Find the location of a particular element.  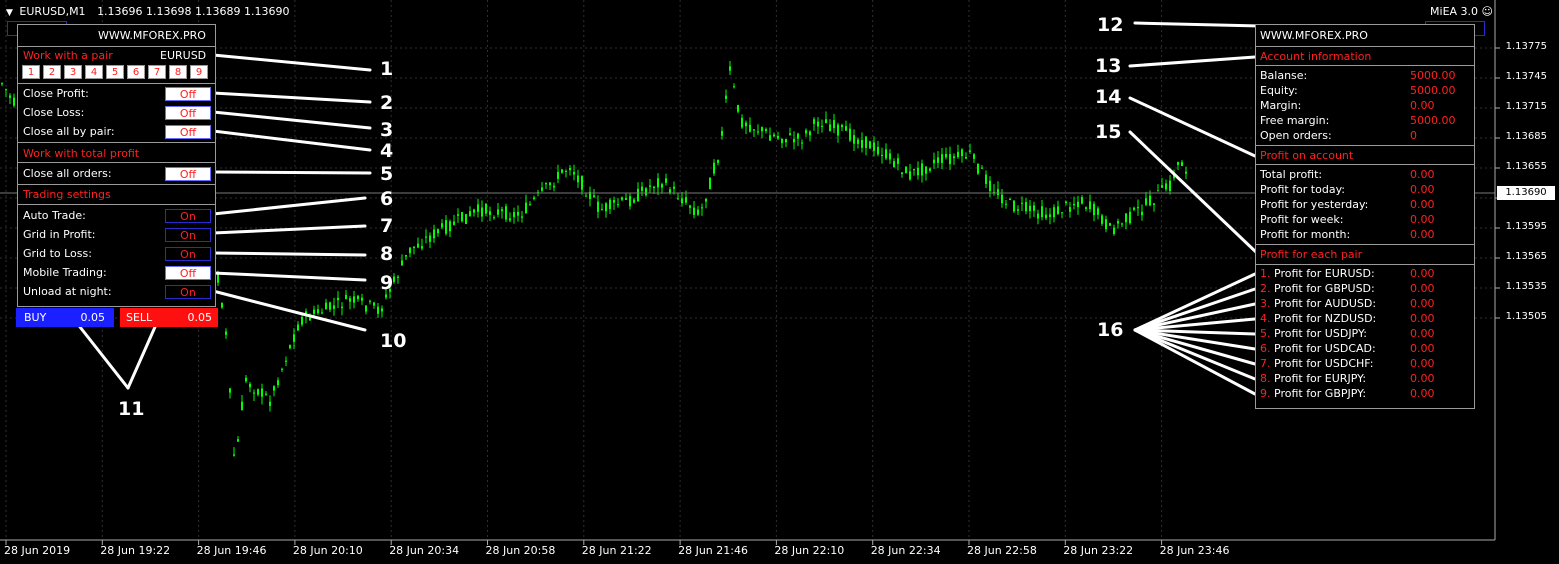

close-all-pair-toggle: Off is located at coordinates (188, 132).